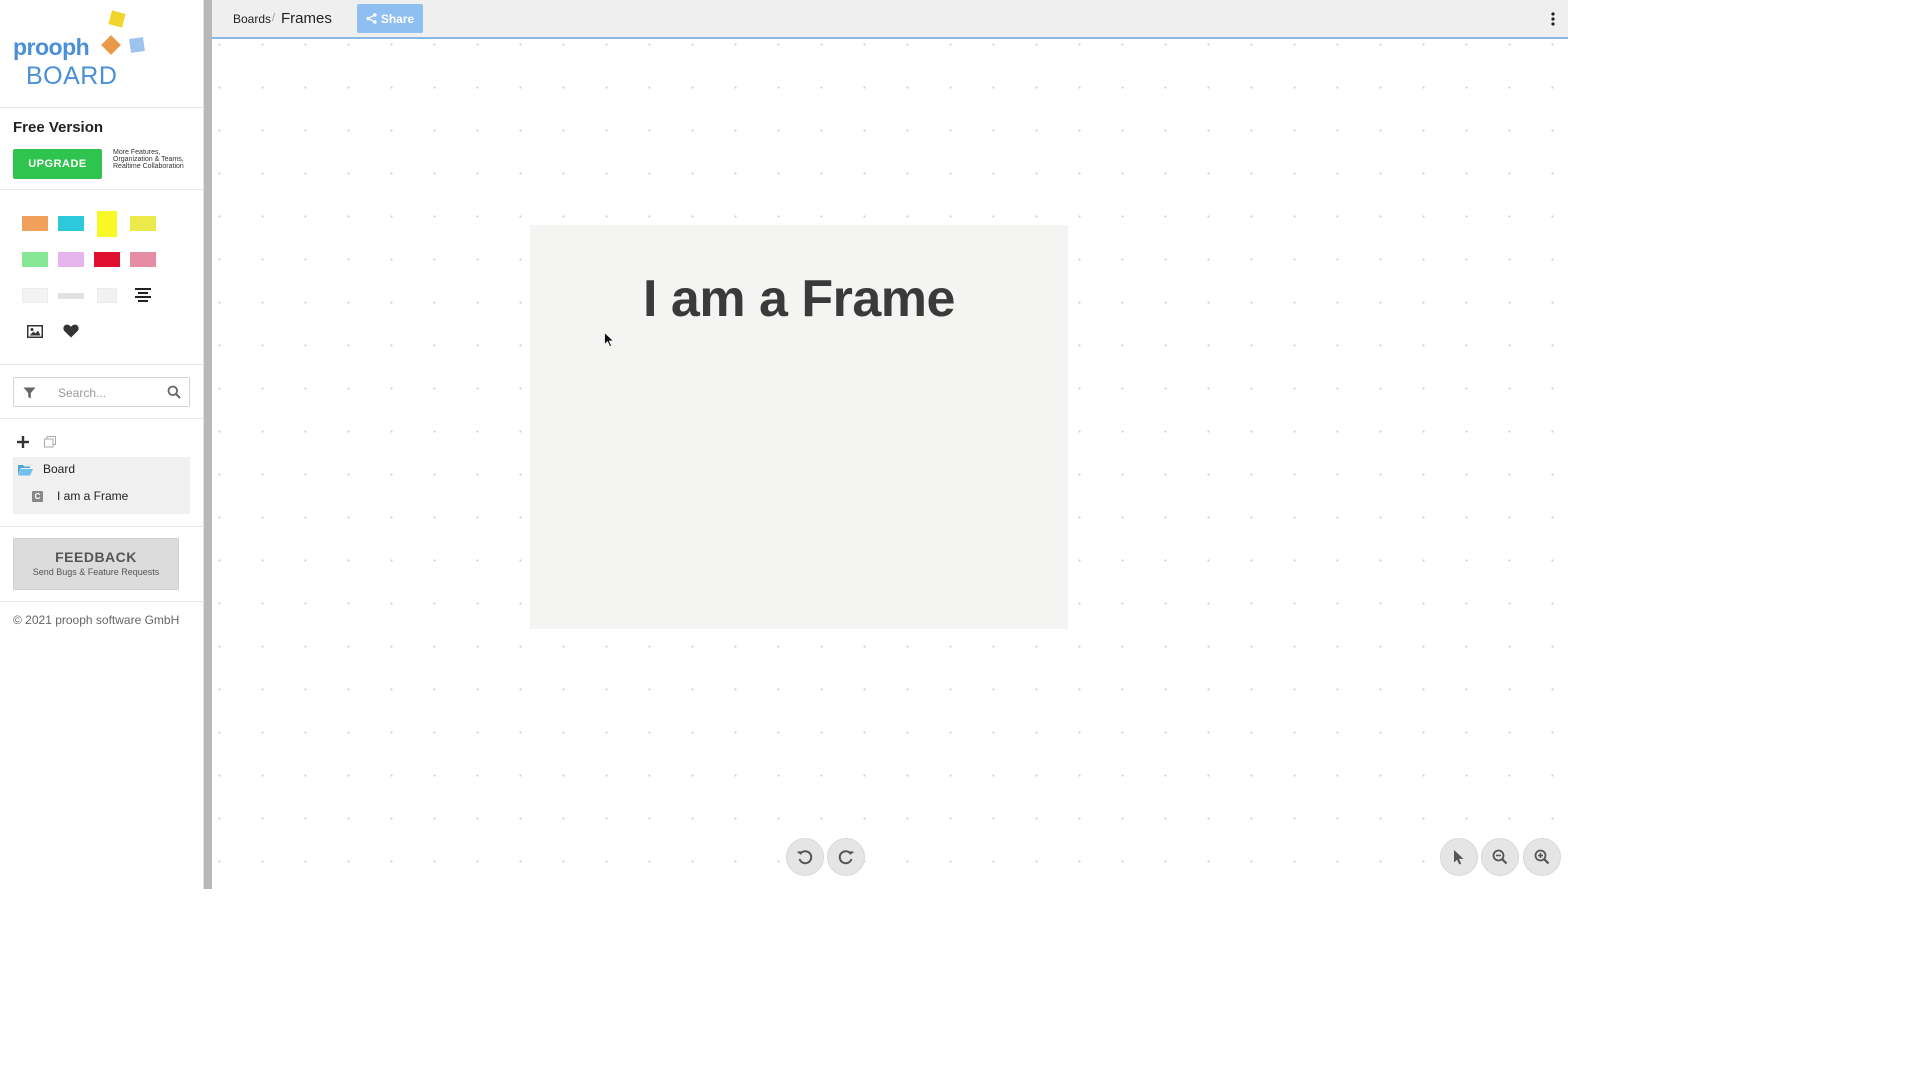 The image size is (1913, 1084). Describe the element at coordinates (72, 76) in the screenshot. I see `logo-word-board: BOARD` at that location.